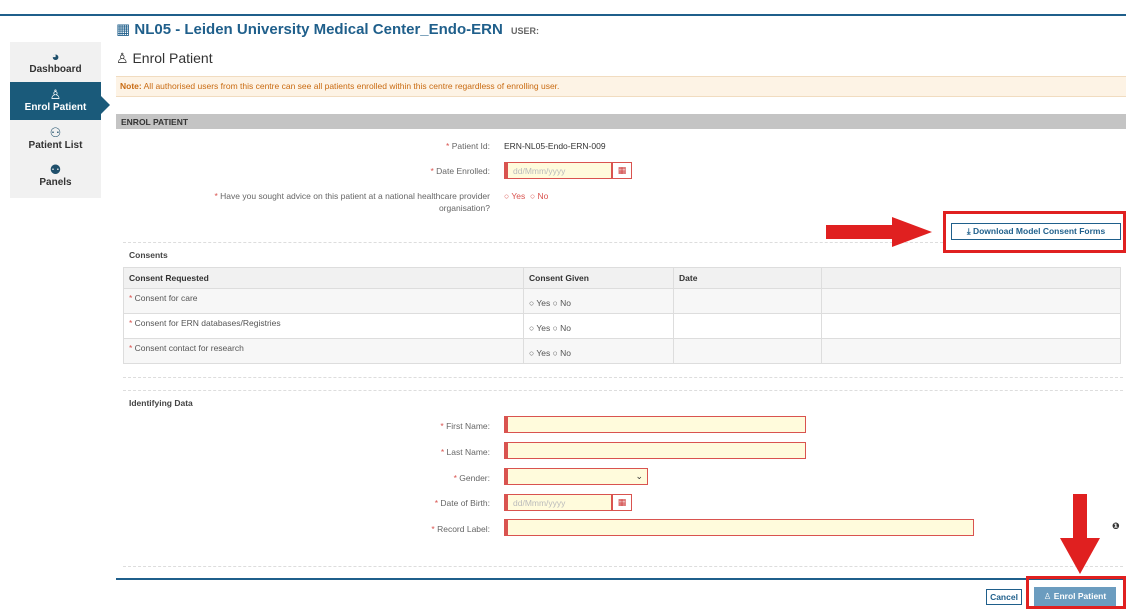 Image resolution: width=1126 pixels, height=609 pixels. What do you see at coordinates (464, 208) in the screenshot?
I see `advice-question-label-cont: organisation?` at bounding box center [464, 208].